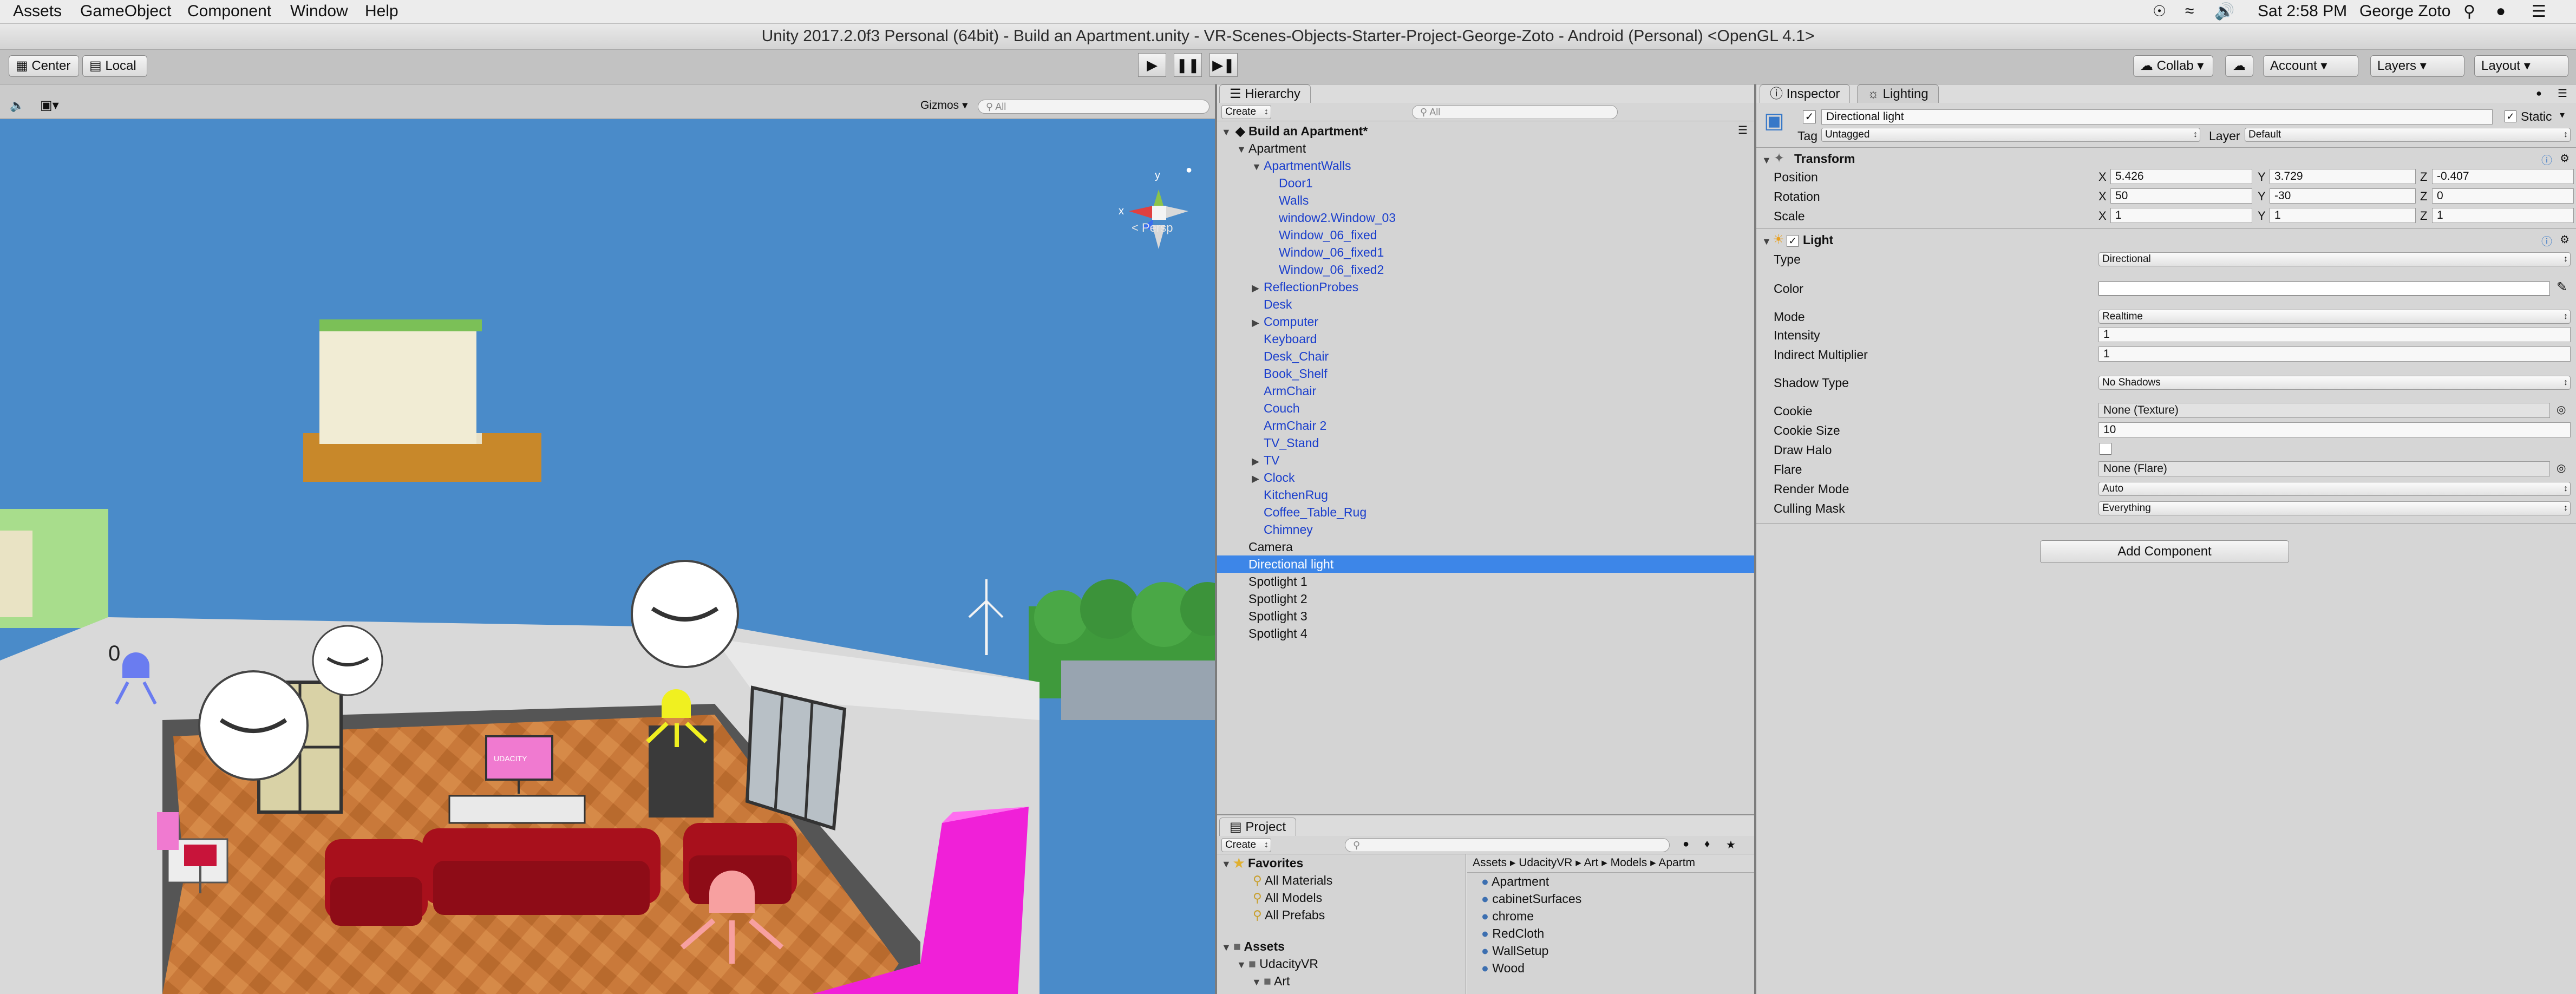 This screenshot has height=994, width=2576. Describe the element at coordinates (1507, 845) in the screenshot. I see `project-search-input: ⚲` at that location.